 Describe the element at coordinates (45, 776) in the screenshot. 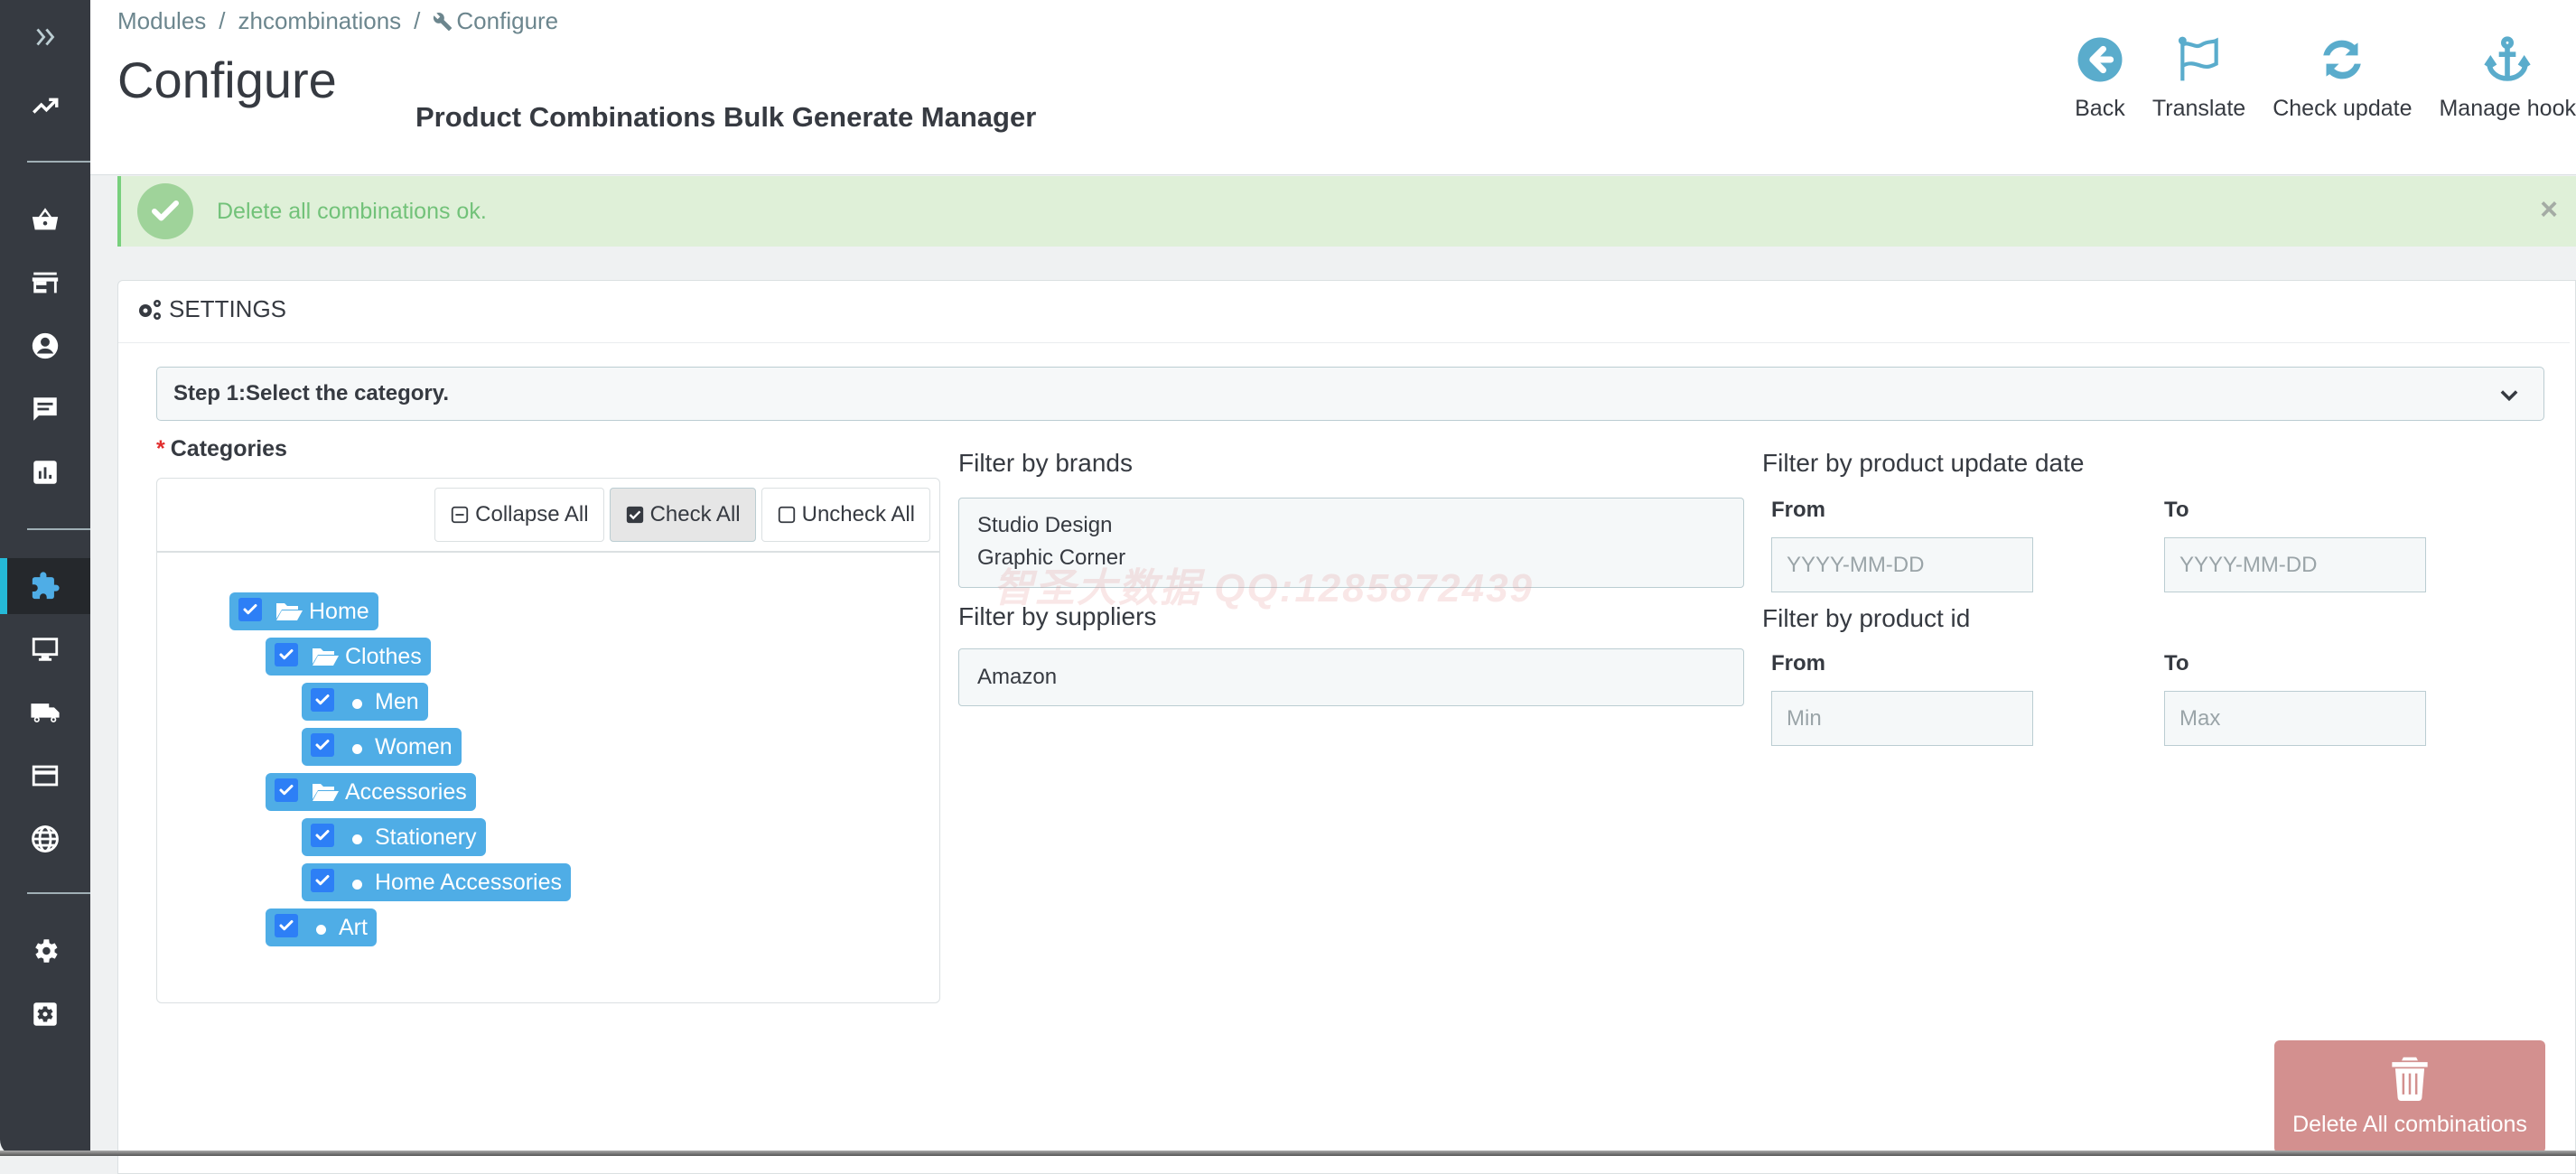

I see `sidebar-item-payment` at that location.